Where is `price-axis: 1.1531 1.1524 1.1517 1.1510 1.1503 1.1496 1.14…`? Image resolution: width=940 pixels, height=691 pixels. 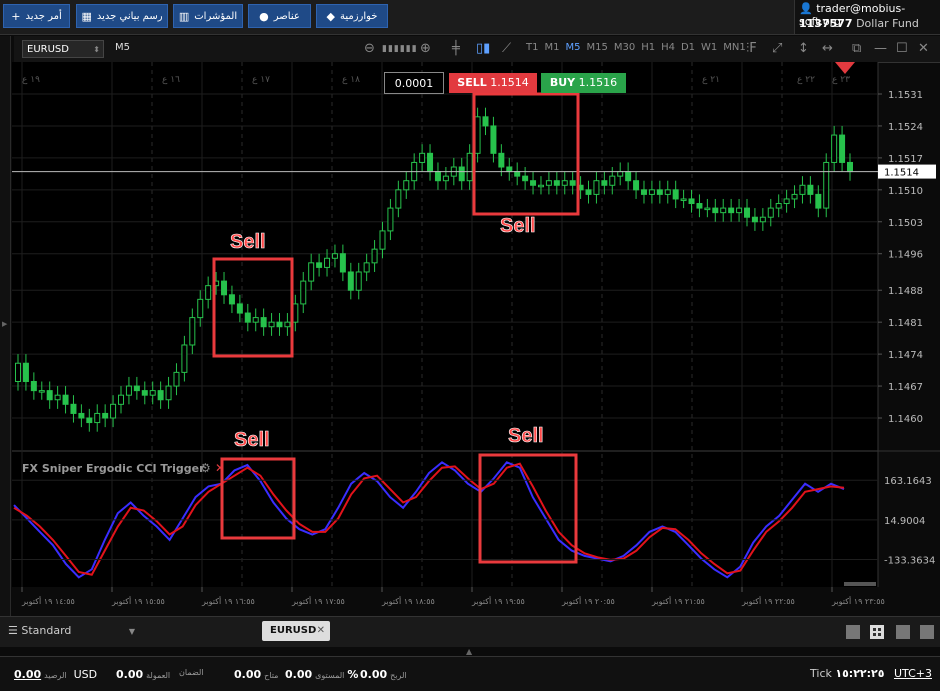 price-axis: 1.1531 1.1524 1.1517 1.1510 1.1503 1.1496 1.14… is located at coordinates (900, 257).